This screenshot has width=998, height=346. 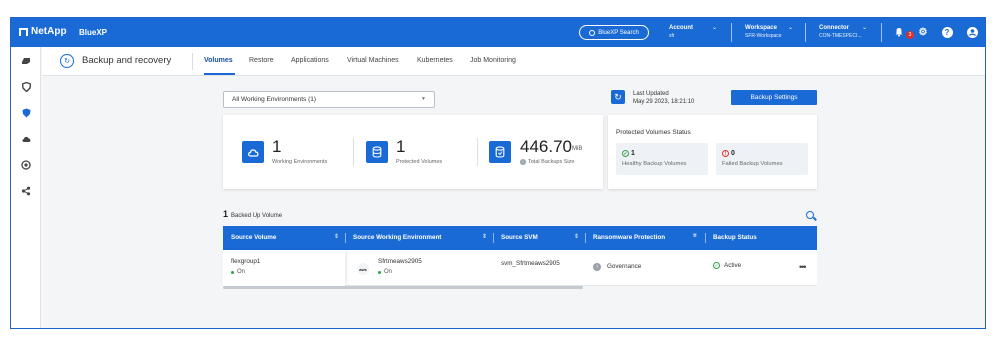 I want to click on table-title: 1 Backed Up Volume, so click(x=252, y=214).